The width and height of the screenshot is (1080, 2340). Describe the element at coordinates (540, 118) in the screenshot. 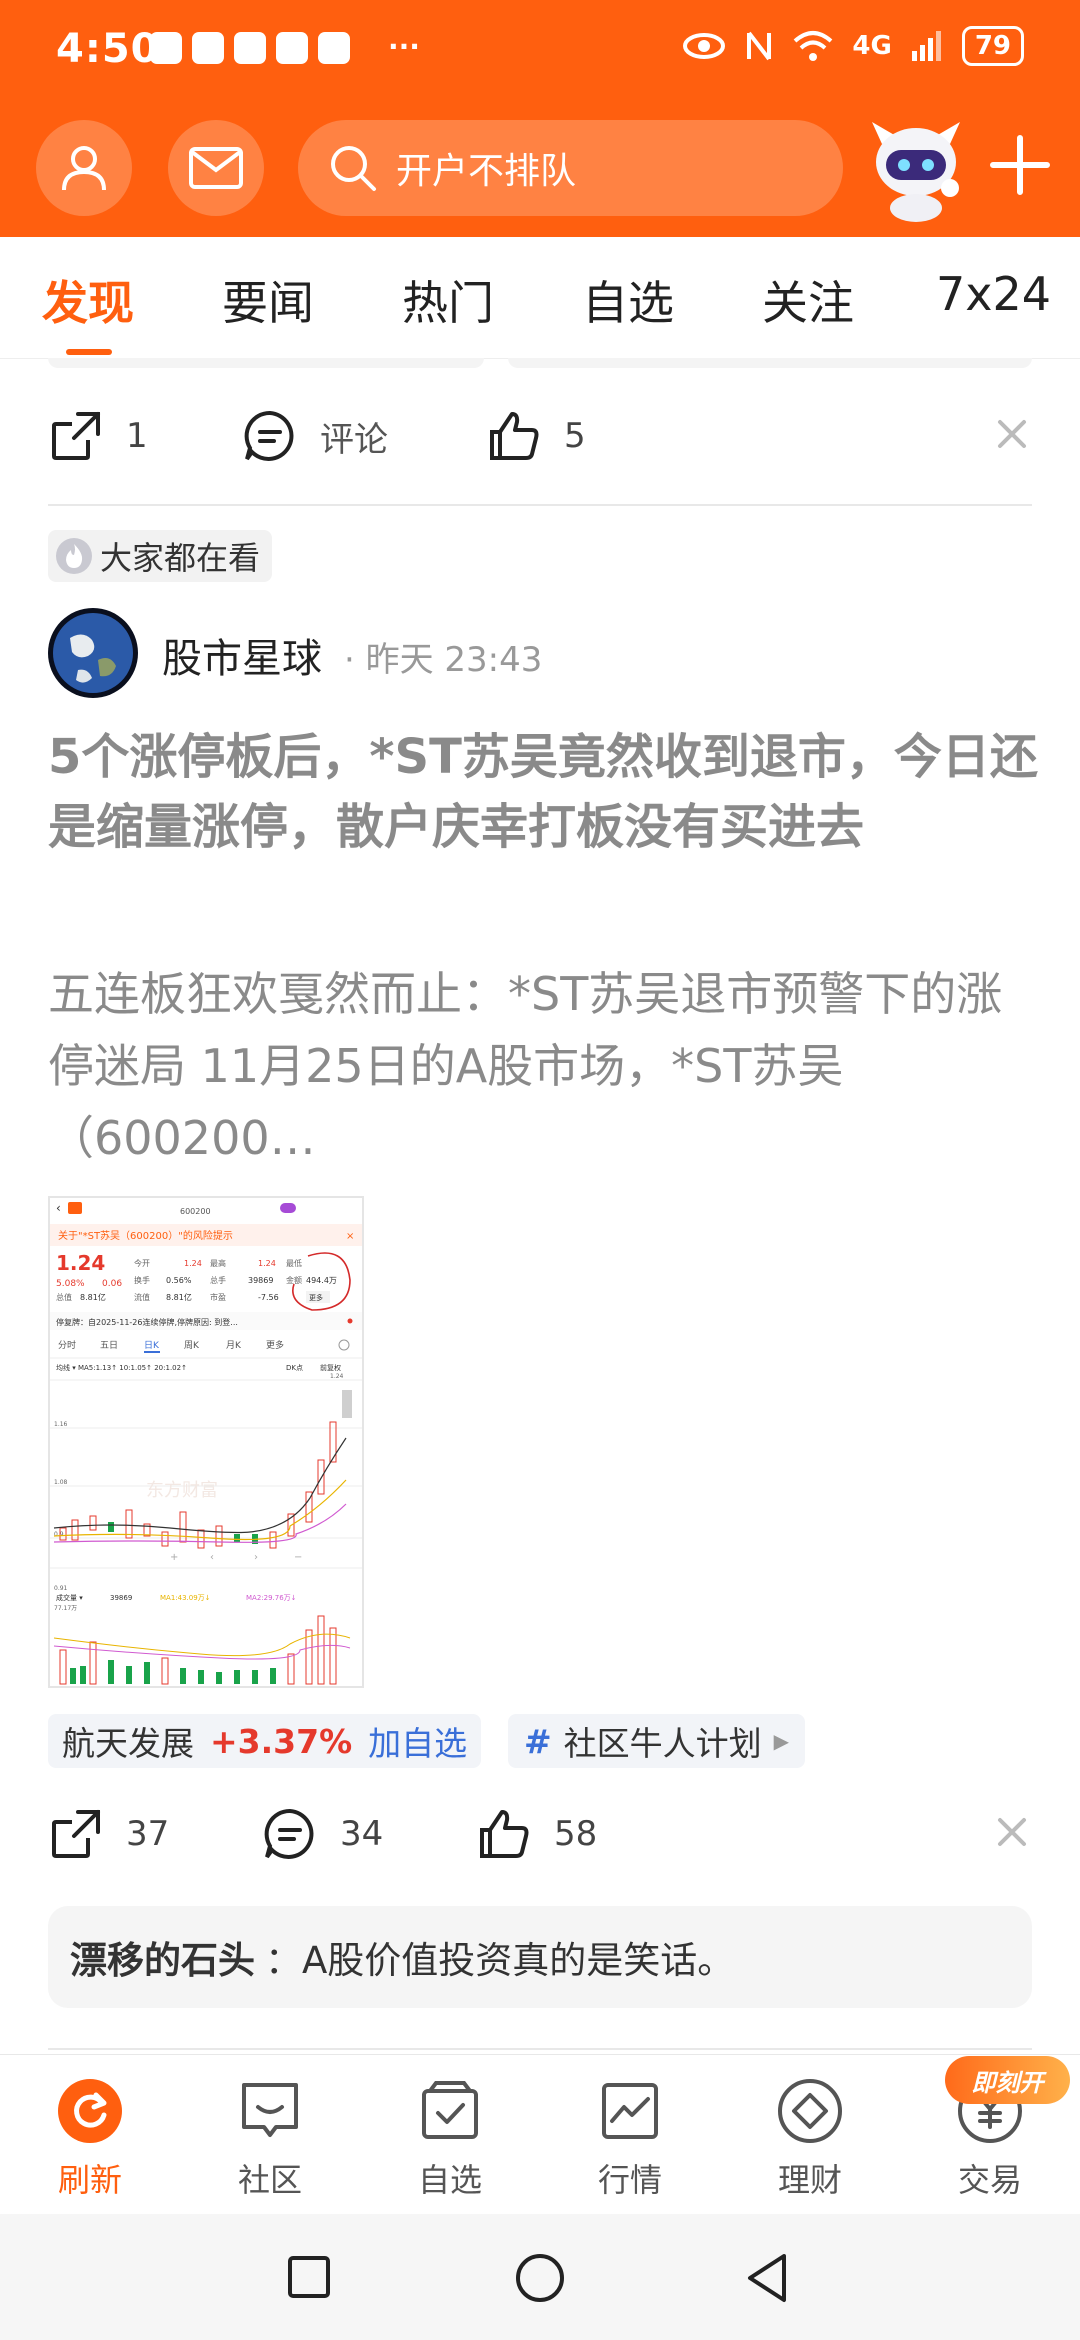

I see `app-header: 4:50 ··· 4G 79 开户不排队` at that location.